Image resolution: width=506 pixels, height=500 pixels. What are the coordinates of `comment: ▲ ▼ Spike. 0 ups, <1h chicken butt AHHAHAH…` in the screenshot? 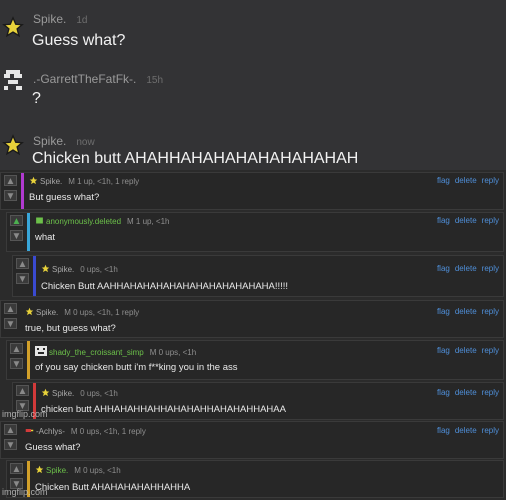 It's located at (258, 401).